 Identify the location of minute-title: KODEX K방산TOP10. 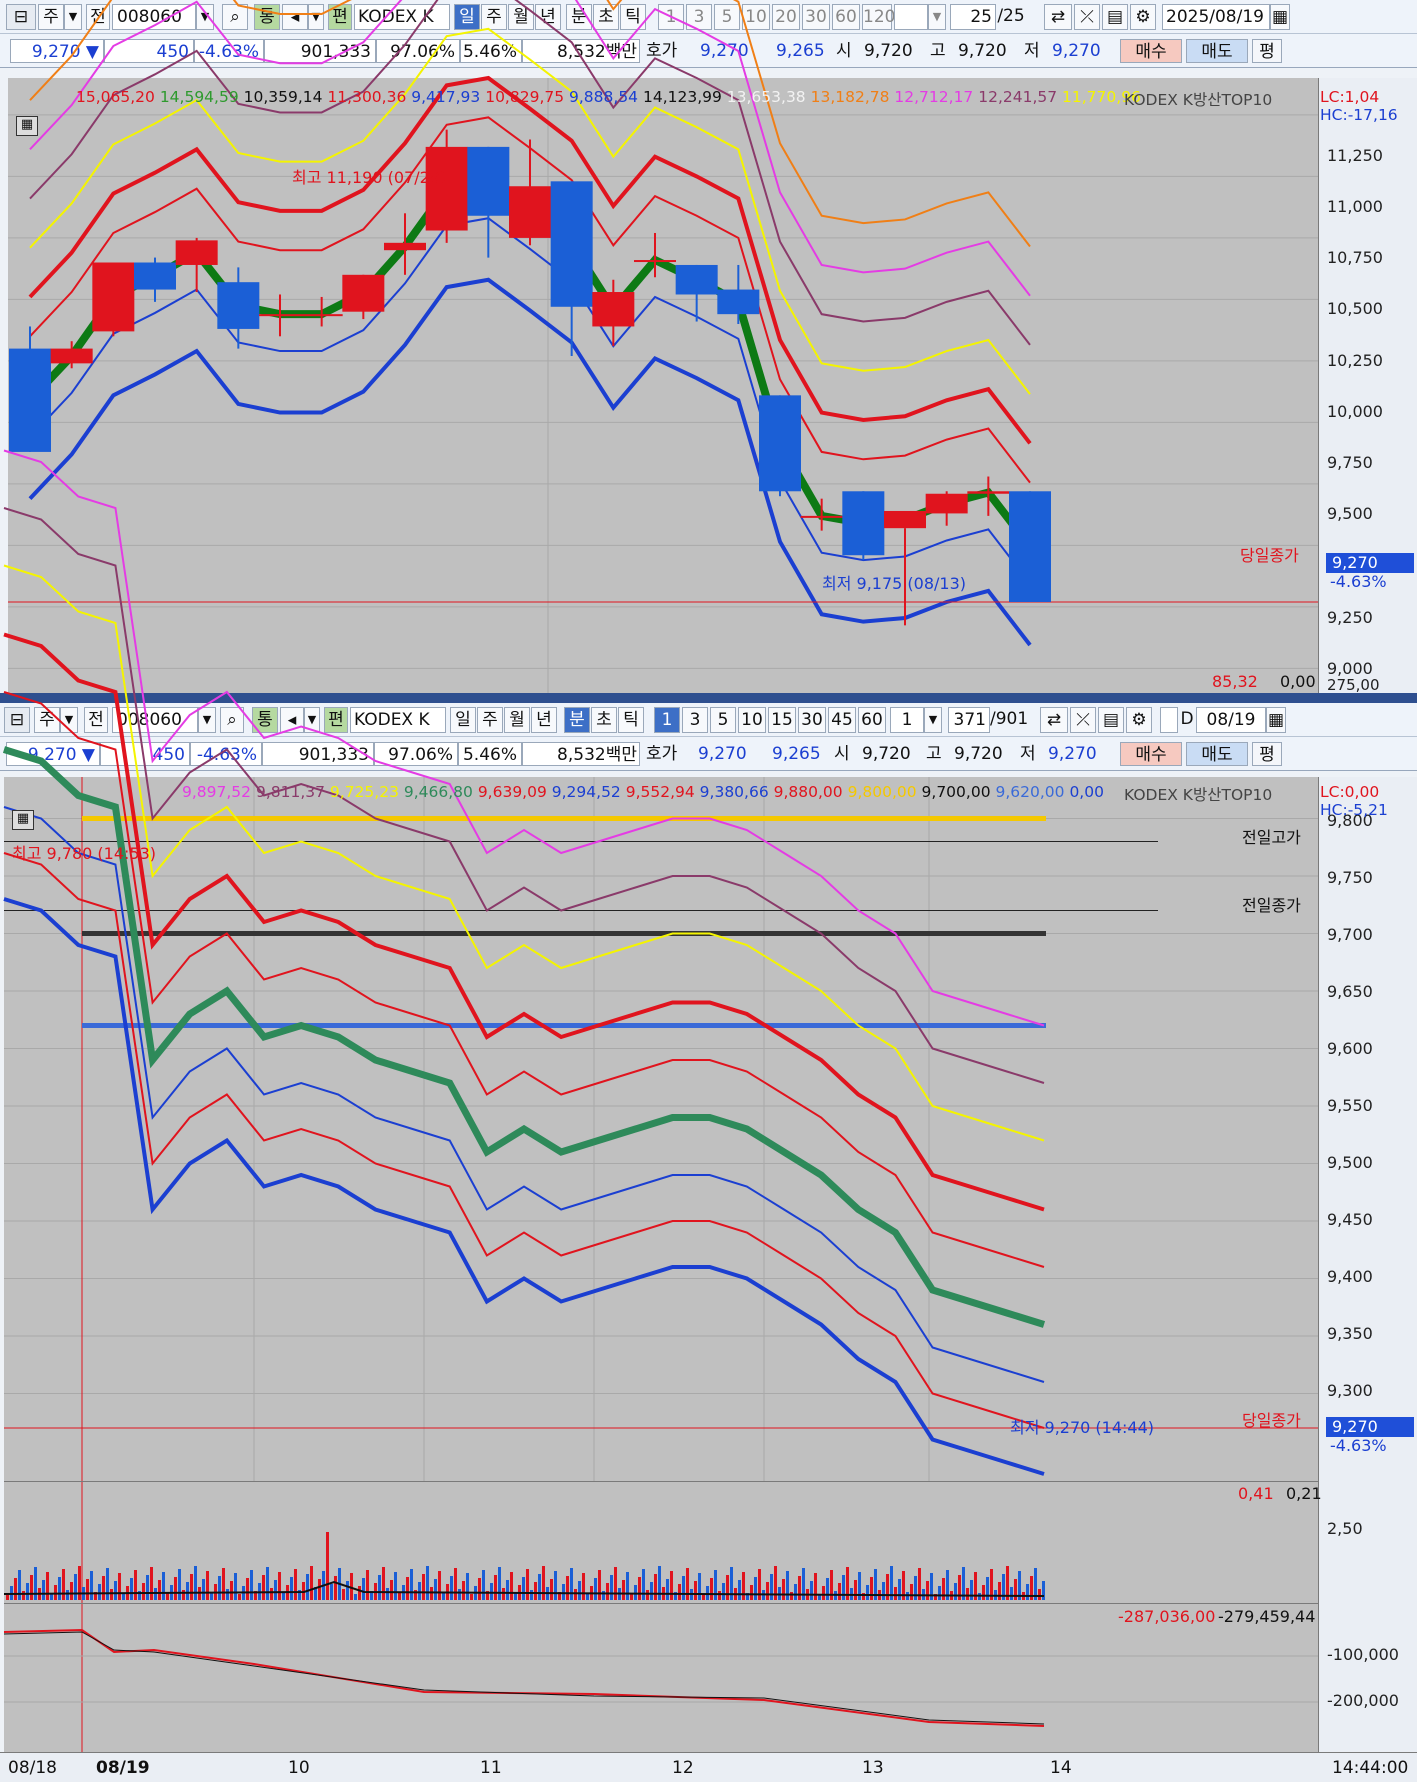
(1198, 795).